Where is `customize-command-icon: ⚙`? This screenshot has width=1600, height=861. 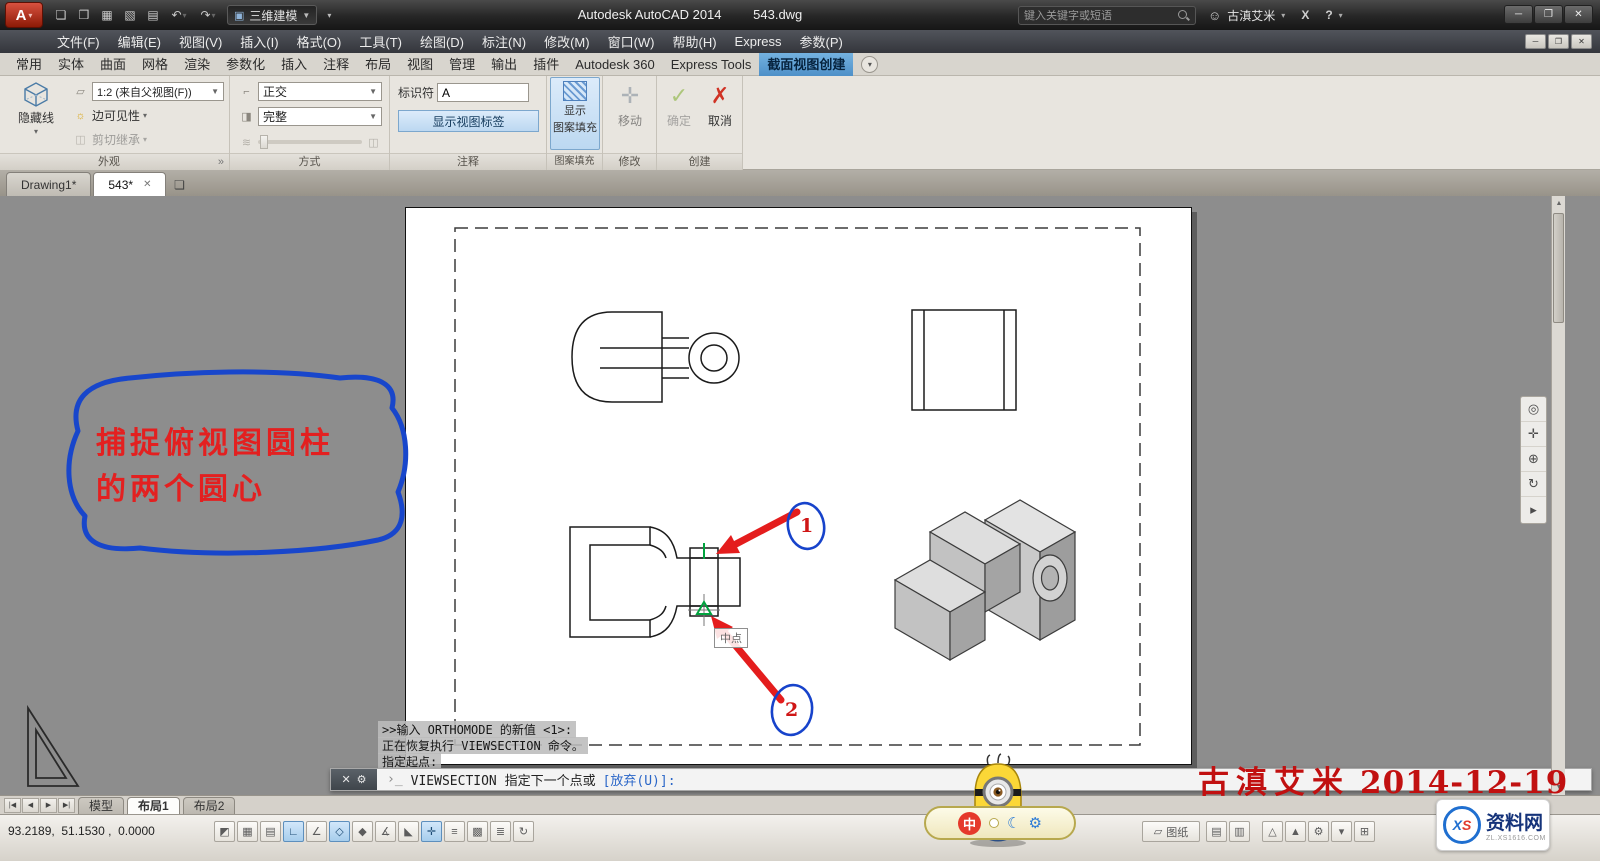
customize-command-icon: ⚙ is located at coordinates (362, 779).